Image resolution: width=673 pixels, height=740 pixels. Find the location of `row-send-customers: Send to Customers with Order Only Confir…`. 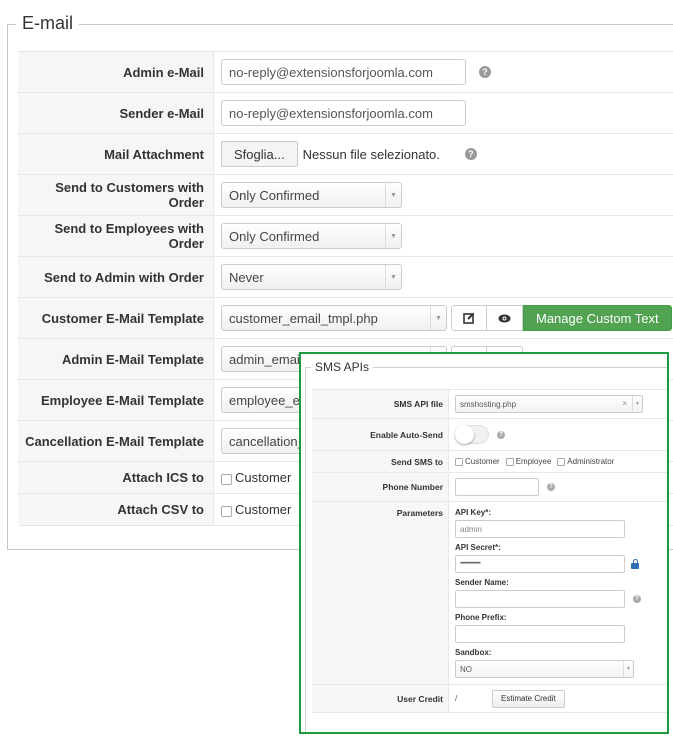

row-send-customers: Send to Customers with Order Only Confir… is located at coordinates (345, 195).